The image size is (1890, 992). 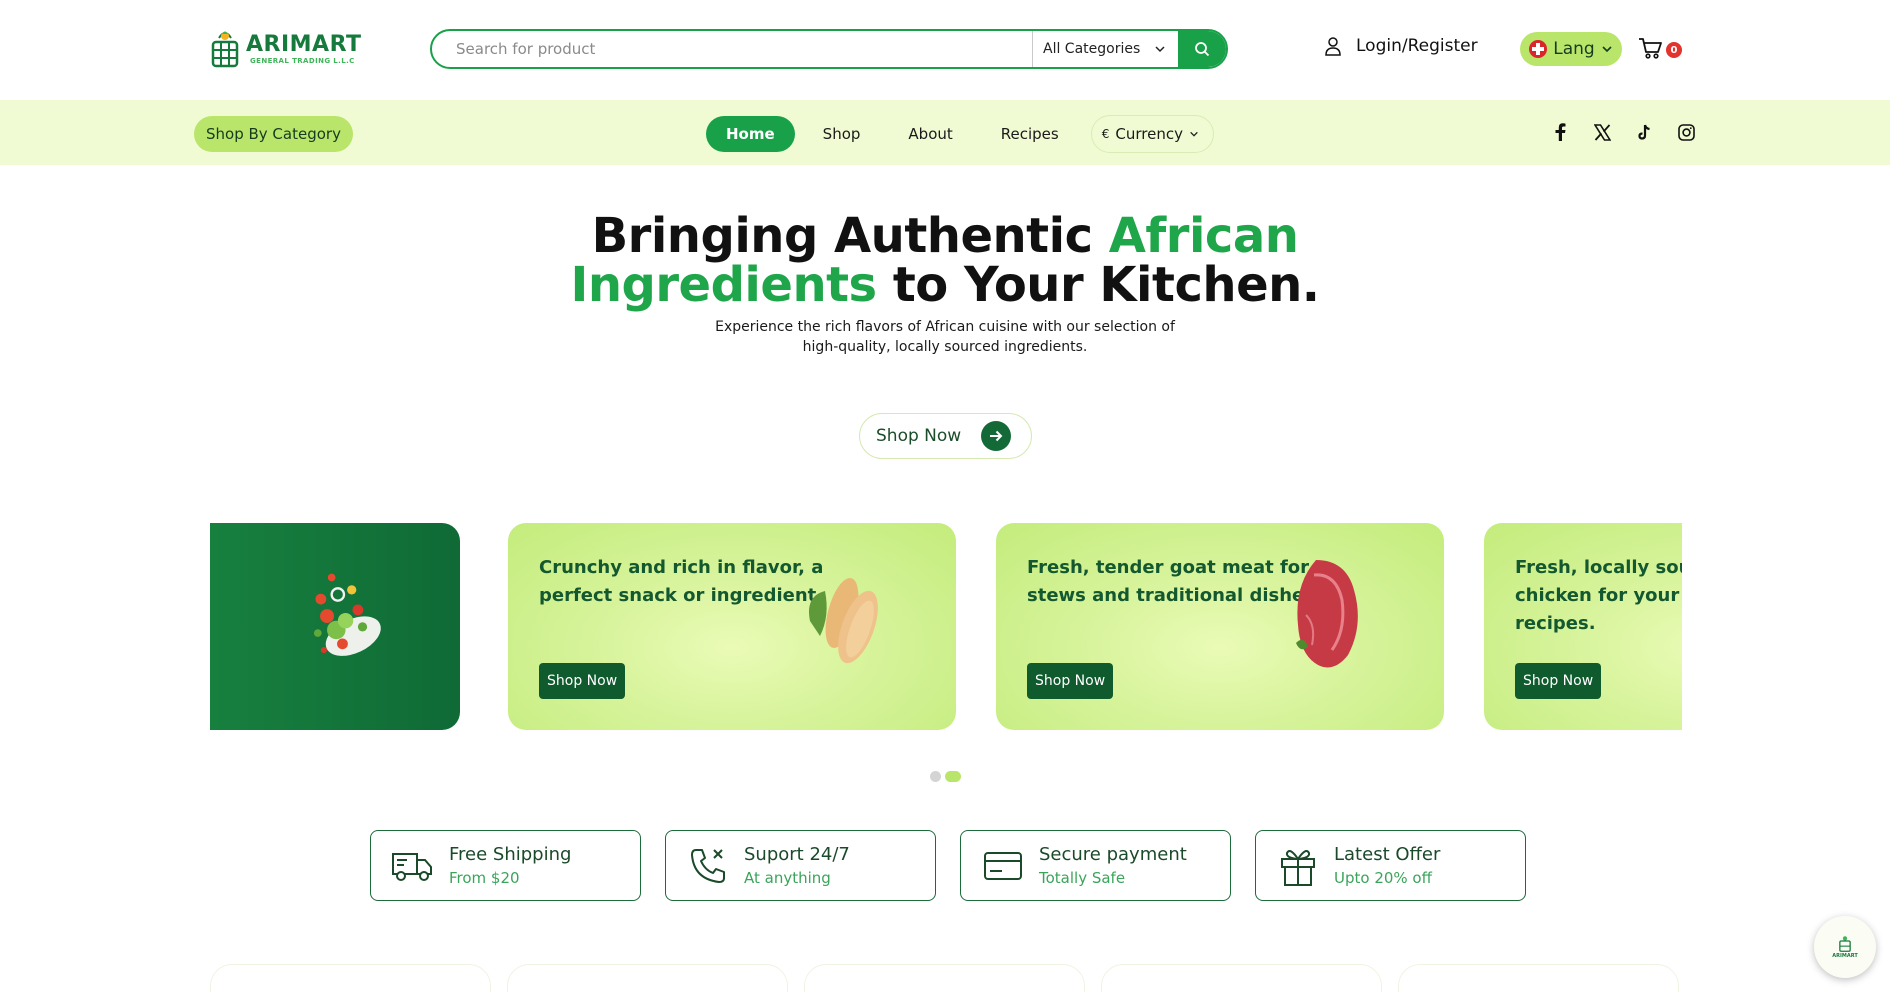 What do you see at coordinates (850, 236) in the screenshot?
I see `hero-title-part1: Bringing Authentic` at bounding box center [850, 236].